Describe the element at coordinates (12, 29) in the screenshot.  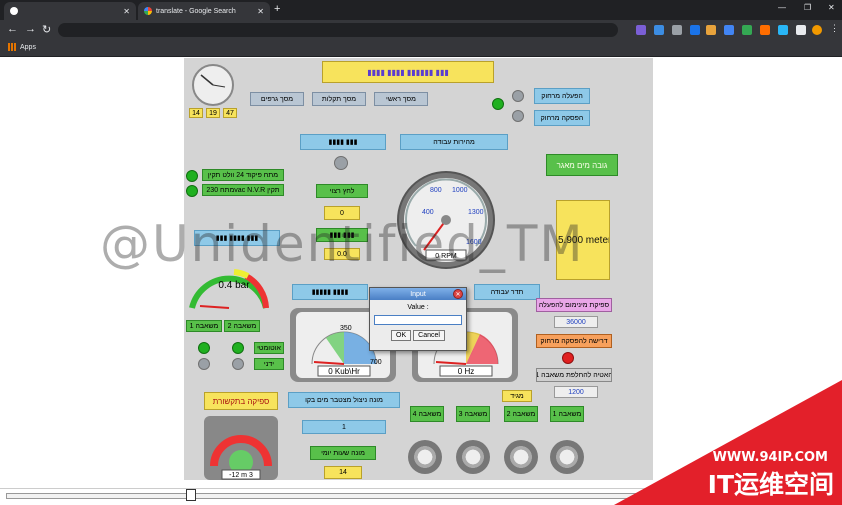
I see `back-icon: ←` at that location.